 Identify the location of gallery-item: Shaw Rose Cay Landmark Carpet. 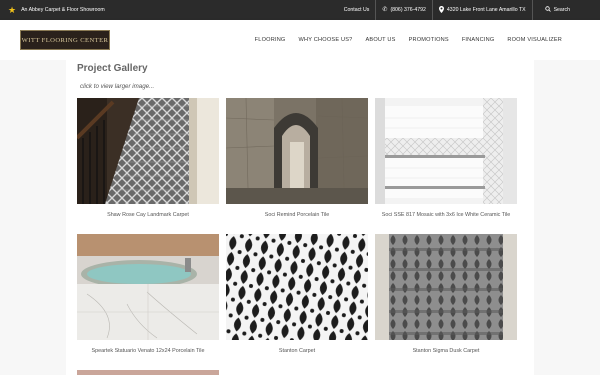
(148, 158).